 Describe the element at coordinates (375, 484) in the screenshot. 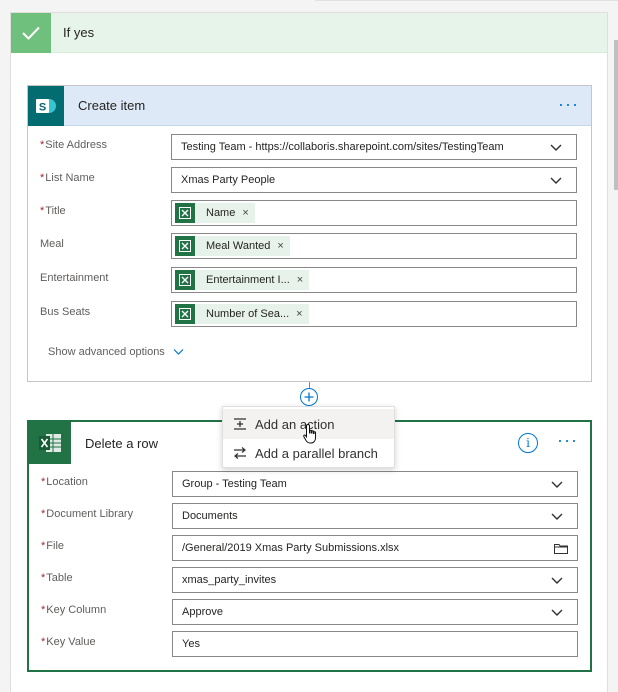

I see `location-dropdown: Group - Testing Team` at that location.